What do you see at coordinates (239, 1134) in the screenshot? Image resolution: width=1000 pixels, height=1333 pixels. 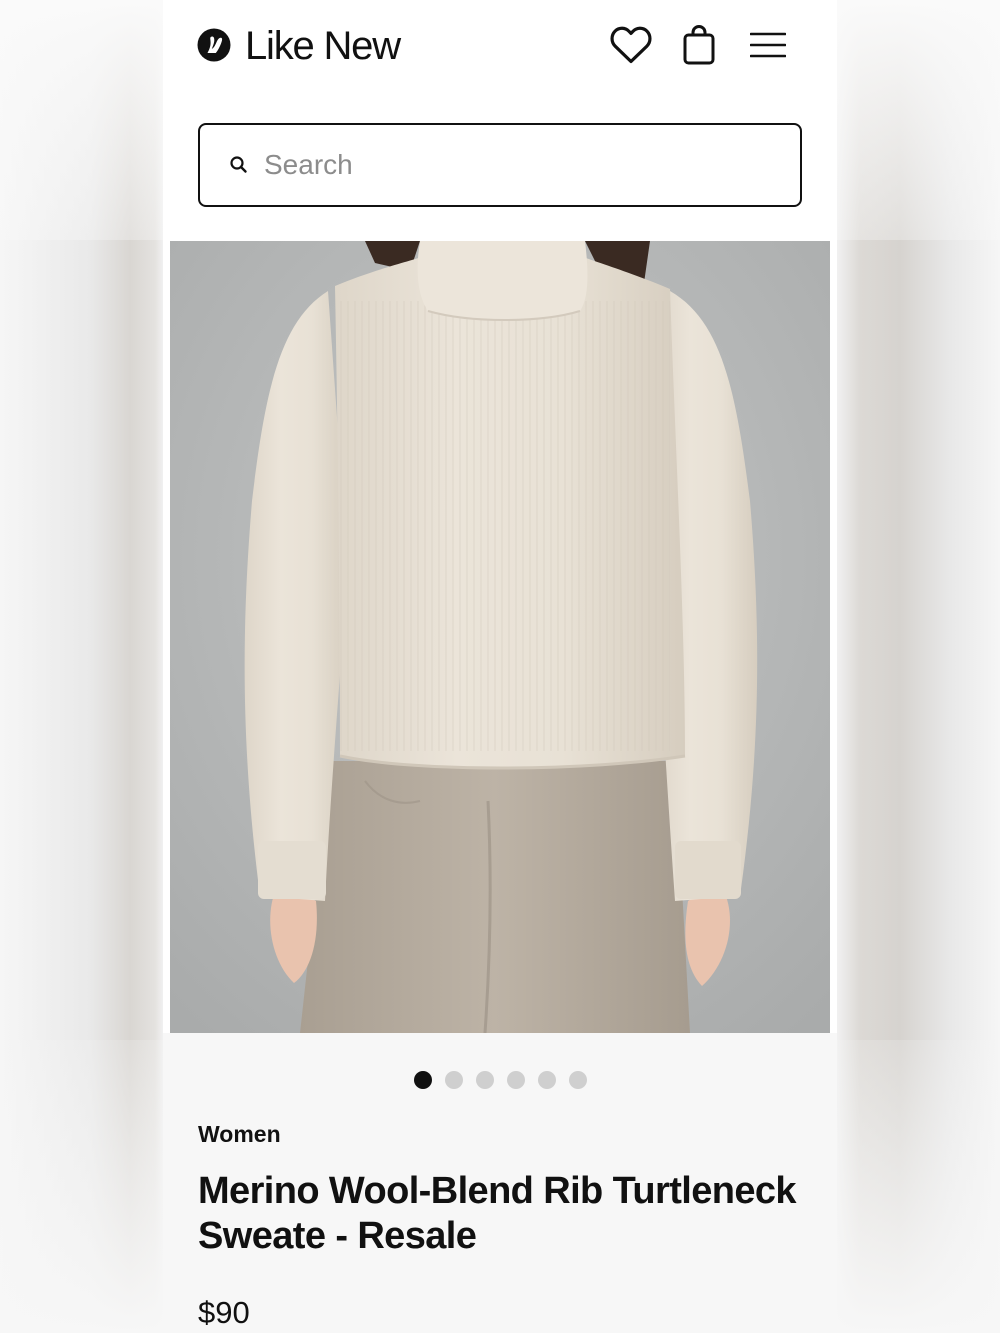 I see `product-category: Women` at bounding box center [239, 1134].